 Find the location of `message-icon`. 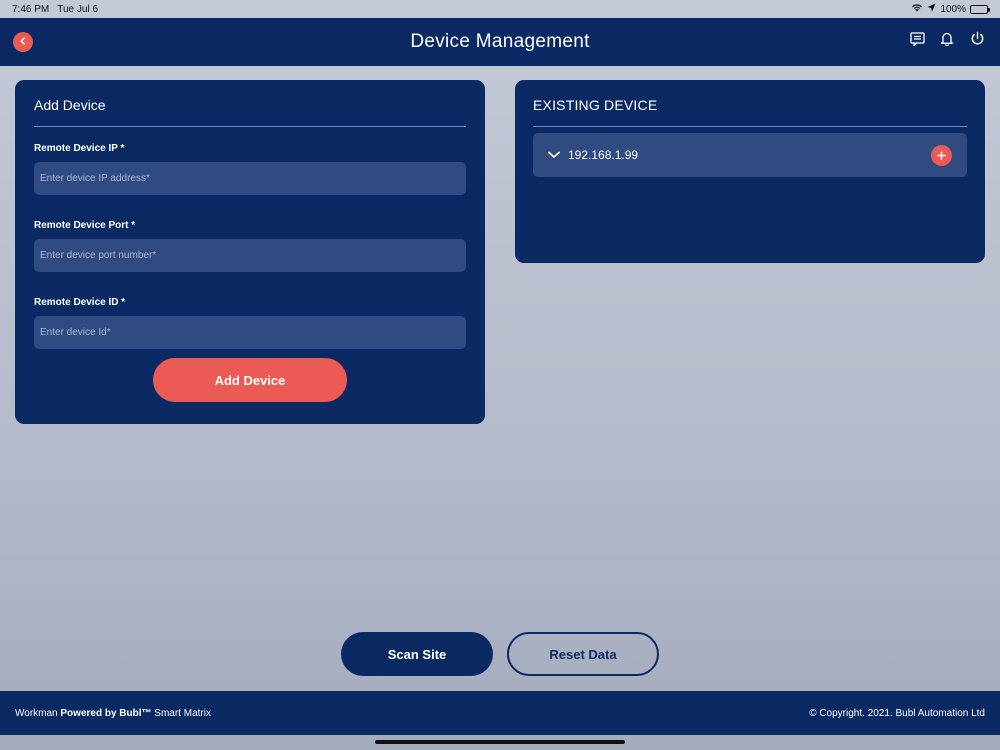

message-icon is located at coordinates (917, 41).